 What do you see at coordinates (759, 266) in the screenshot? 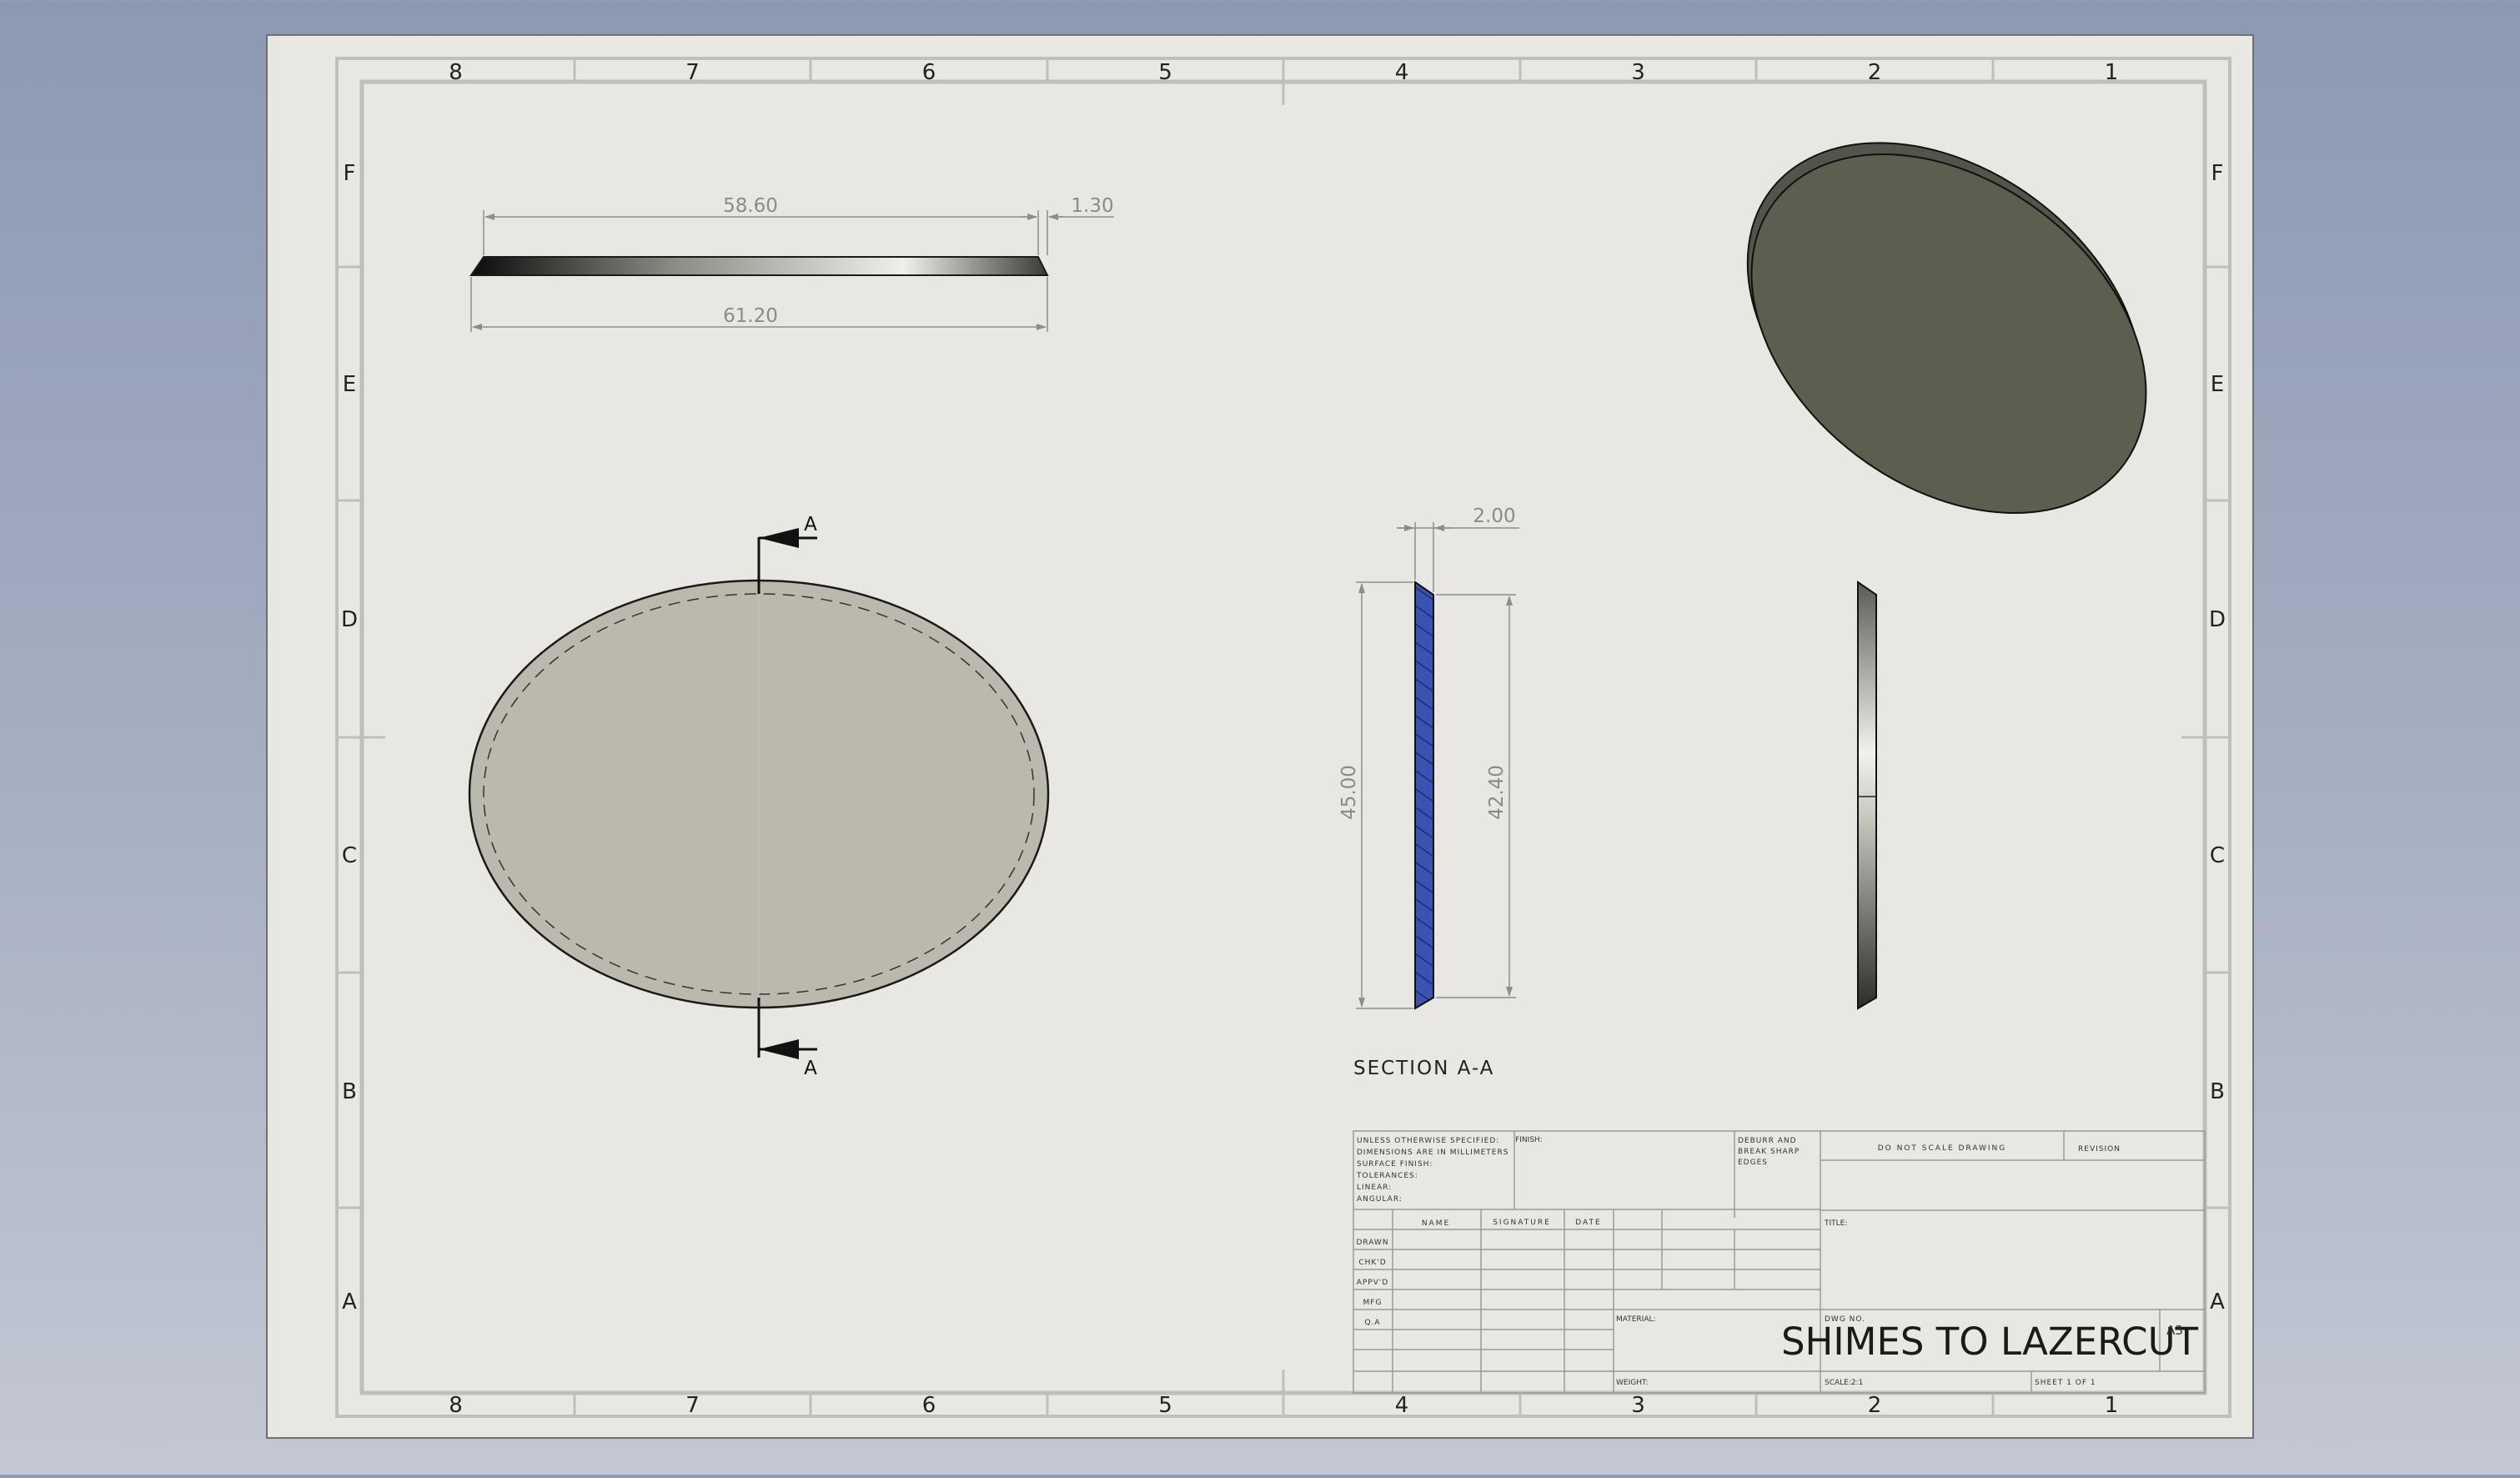
I see `shim-edge-profile` at bounding box center [759, 266].